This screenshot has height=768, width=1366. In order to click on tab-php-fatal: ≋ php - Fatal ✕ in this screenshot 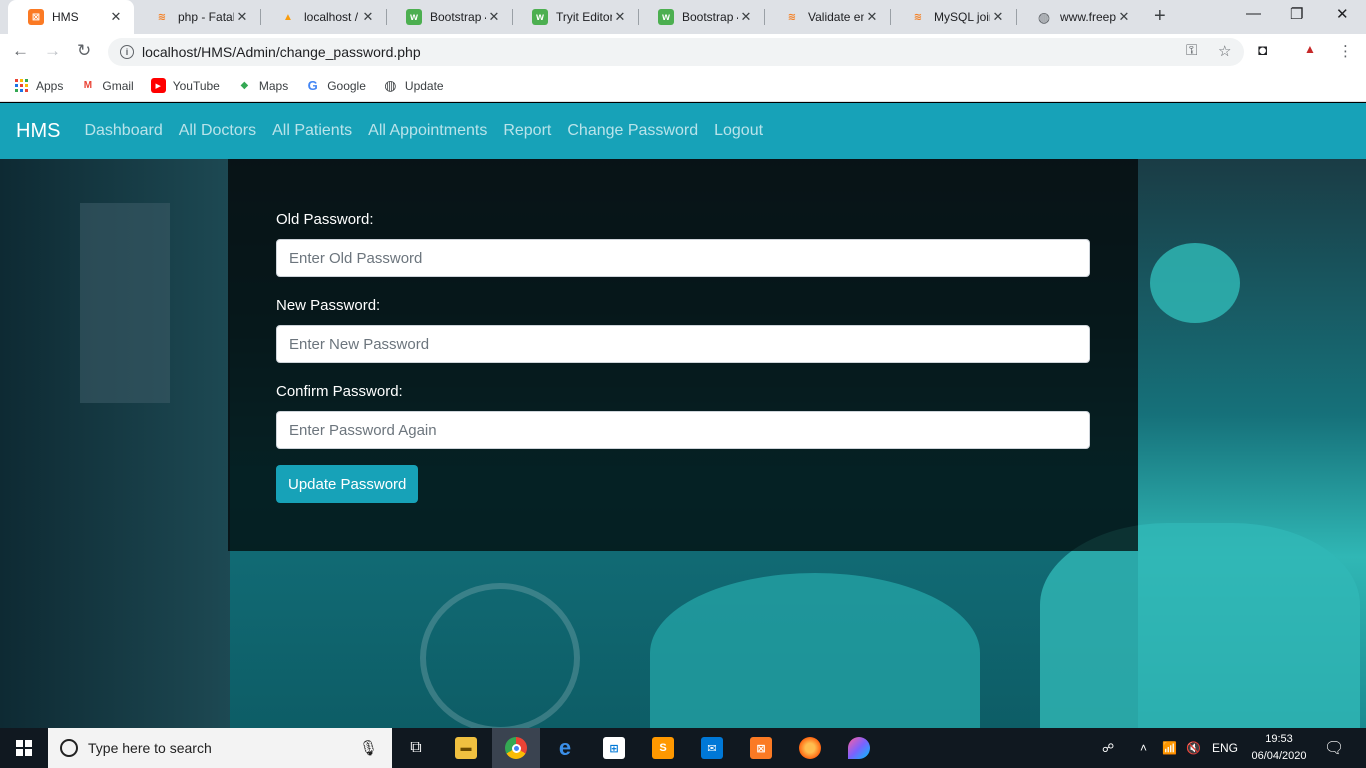, I will do `click(197, 17)`.